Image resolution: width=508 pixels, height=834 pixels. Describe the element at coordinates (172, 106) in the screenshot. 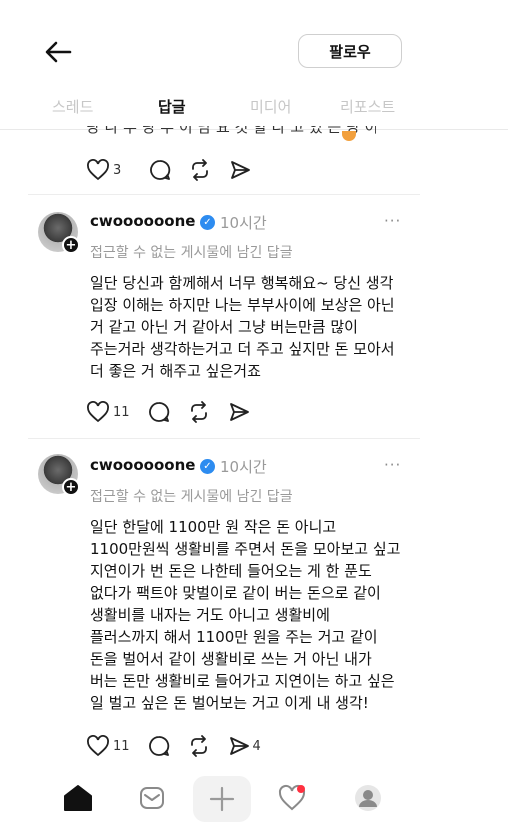

I see `tab-replies: 답글` at that location.